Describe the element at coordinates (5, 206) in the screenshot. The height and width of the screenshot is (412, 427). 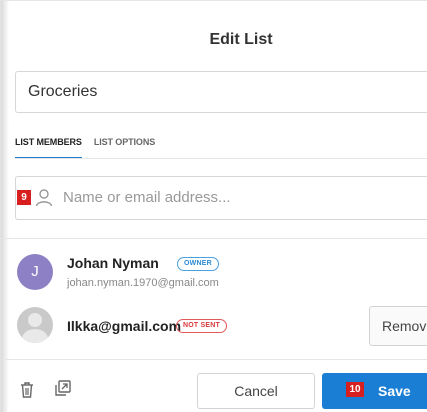
I see `dialog-shadow` at that location.